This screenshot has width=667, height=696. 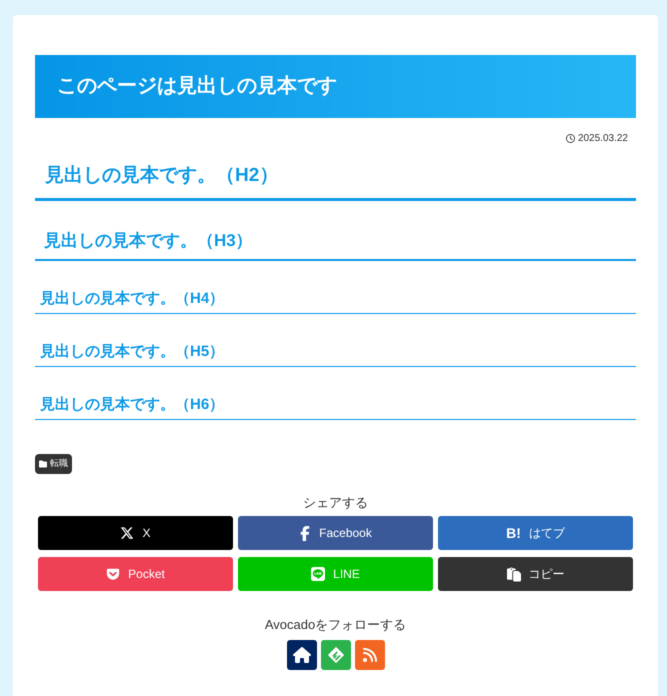 What do you see at coordinates (597, 138) in the screenshot?
I see `post-date: 2025.03.22` at bounding box center [597, 138].